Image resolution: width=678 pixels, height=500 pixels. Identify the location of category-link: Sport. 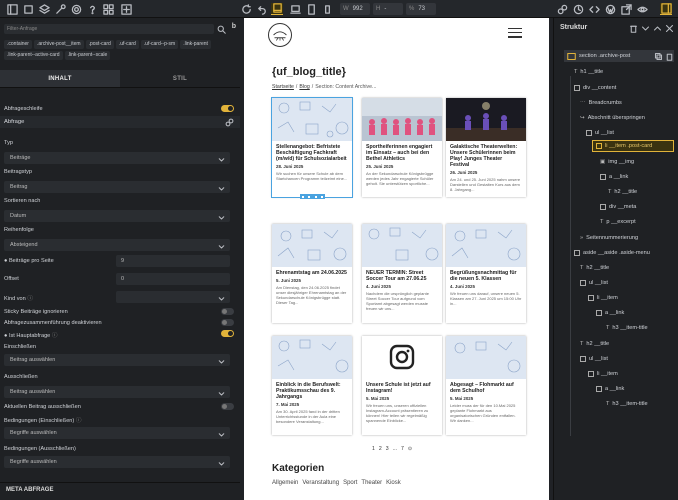
(350, 483).